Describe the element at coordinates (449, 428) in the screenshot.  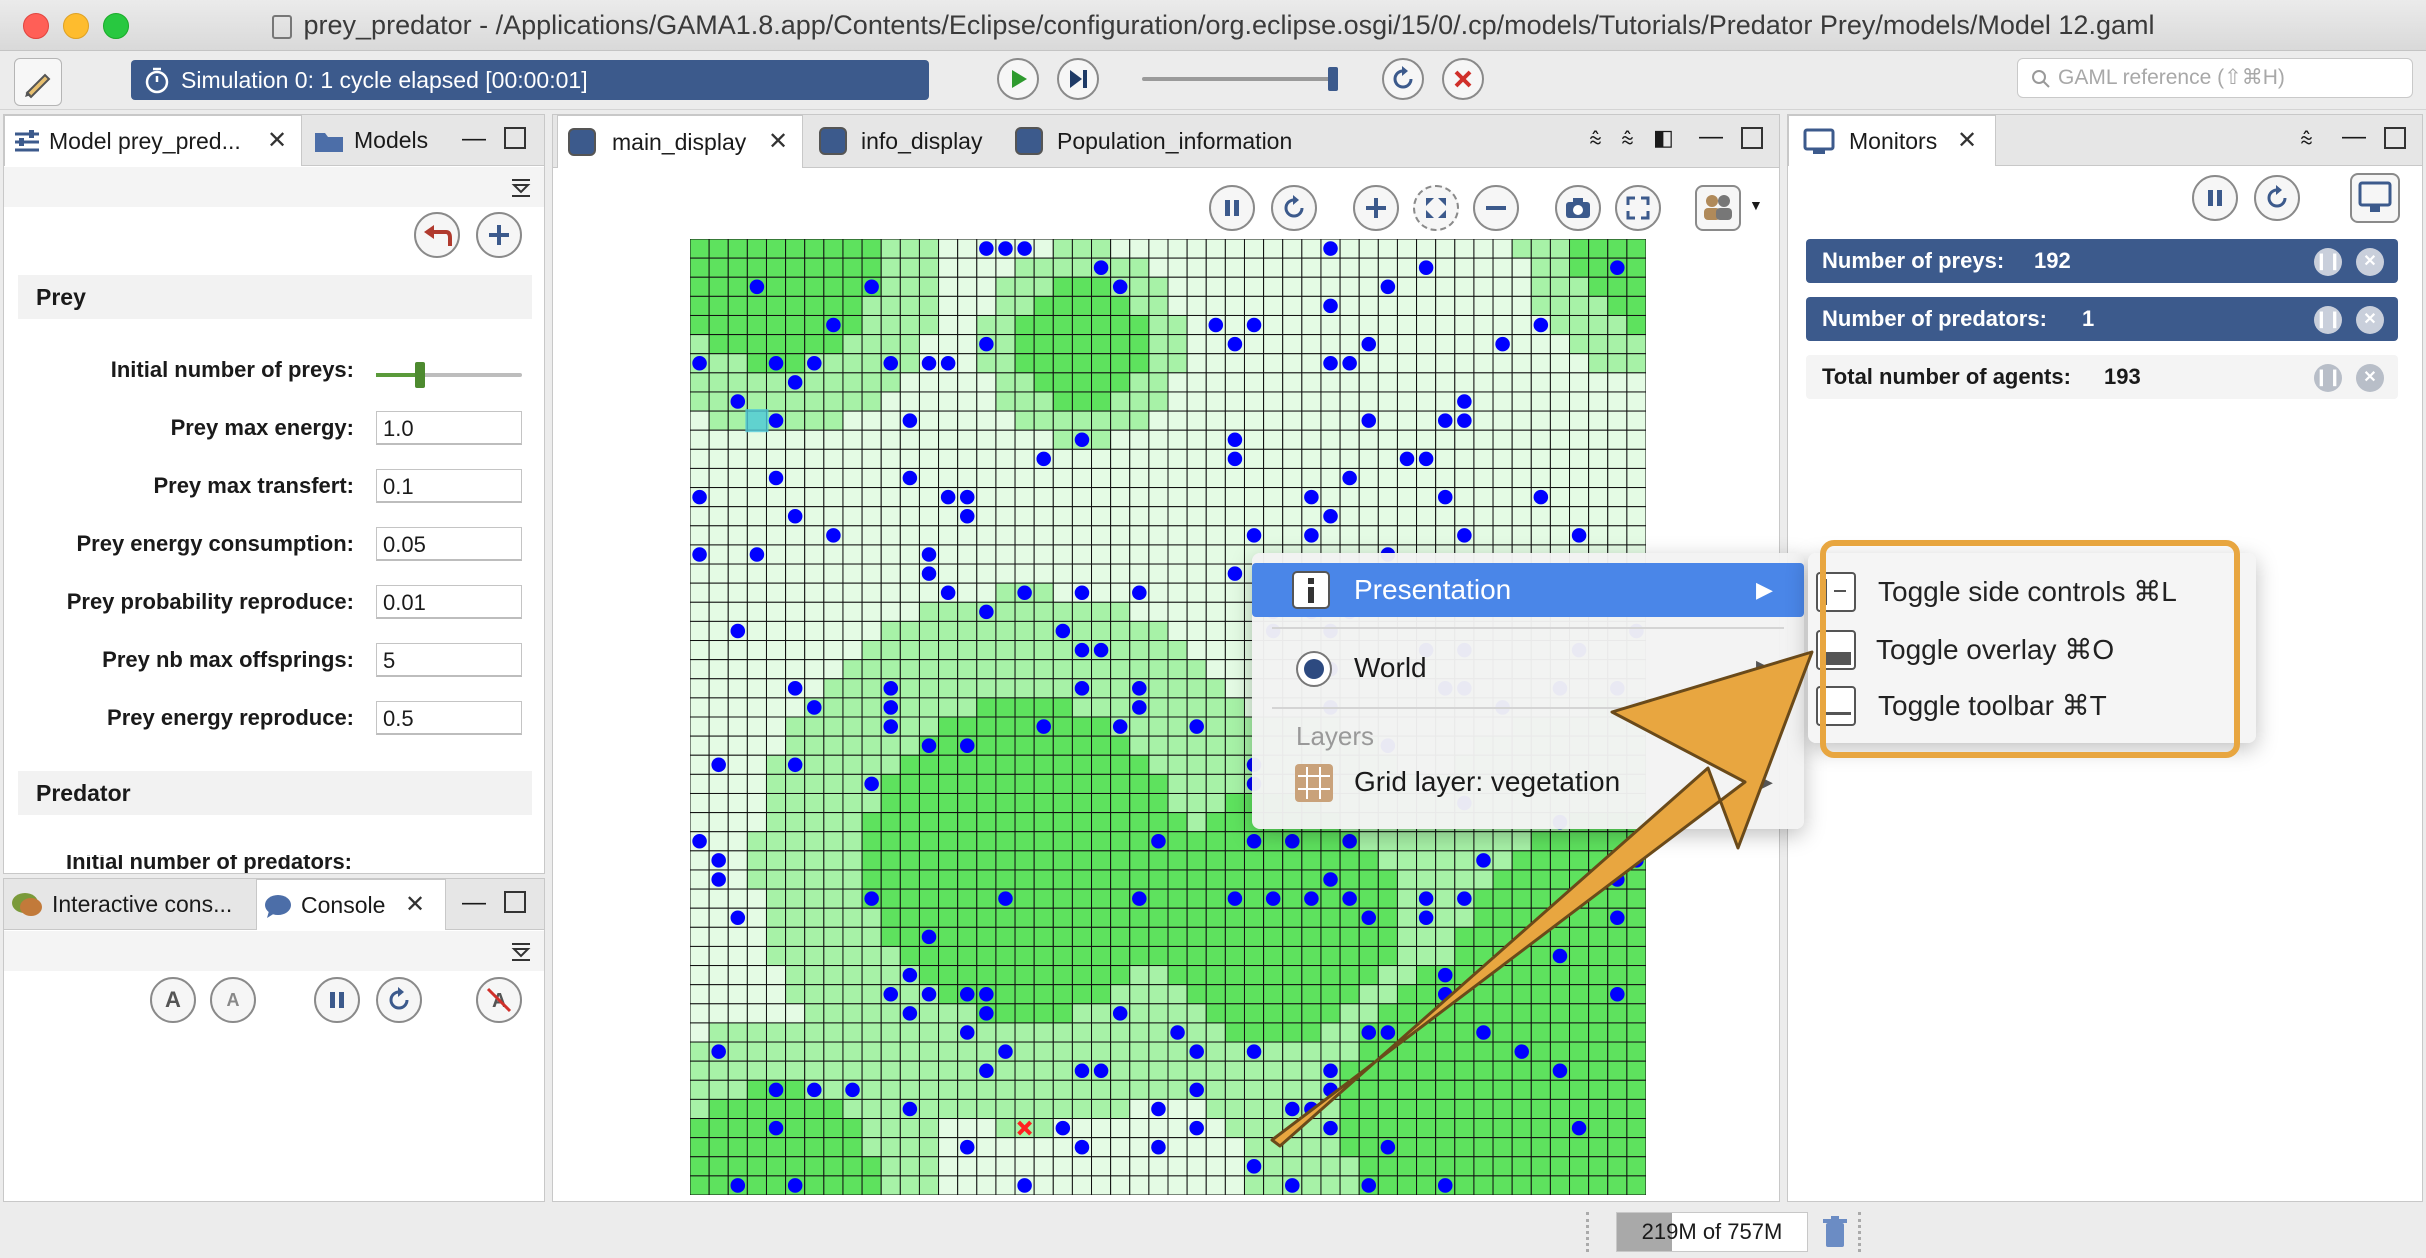
I see `prey-max-energy-input: 1.0` at that location.